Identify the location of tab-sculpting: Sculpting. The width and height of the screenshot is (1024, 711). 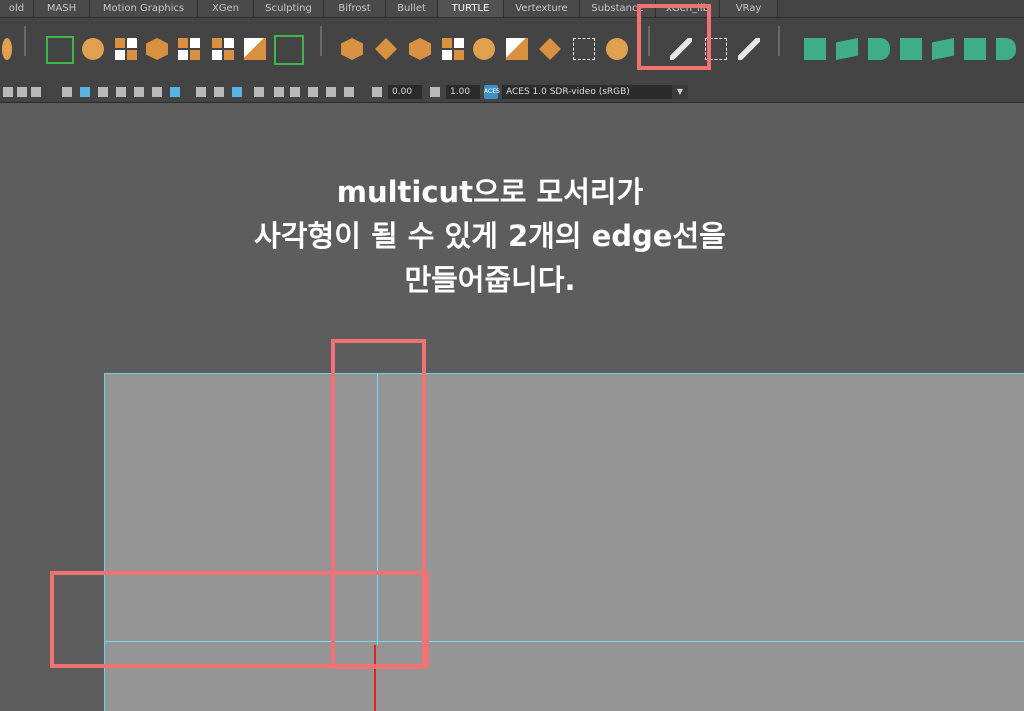
(289, 8).